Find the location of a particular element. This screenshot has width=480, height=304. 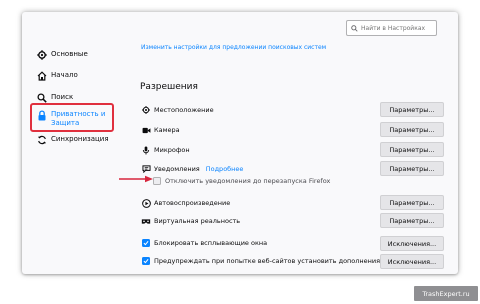

home-icon is located at coordinates (42, 76).